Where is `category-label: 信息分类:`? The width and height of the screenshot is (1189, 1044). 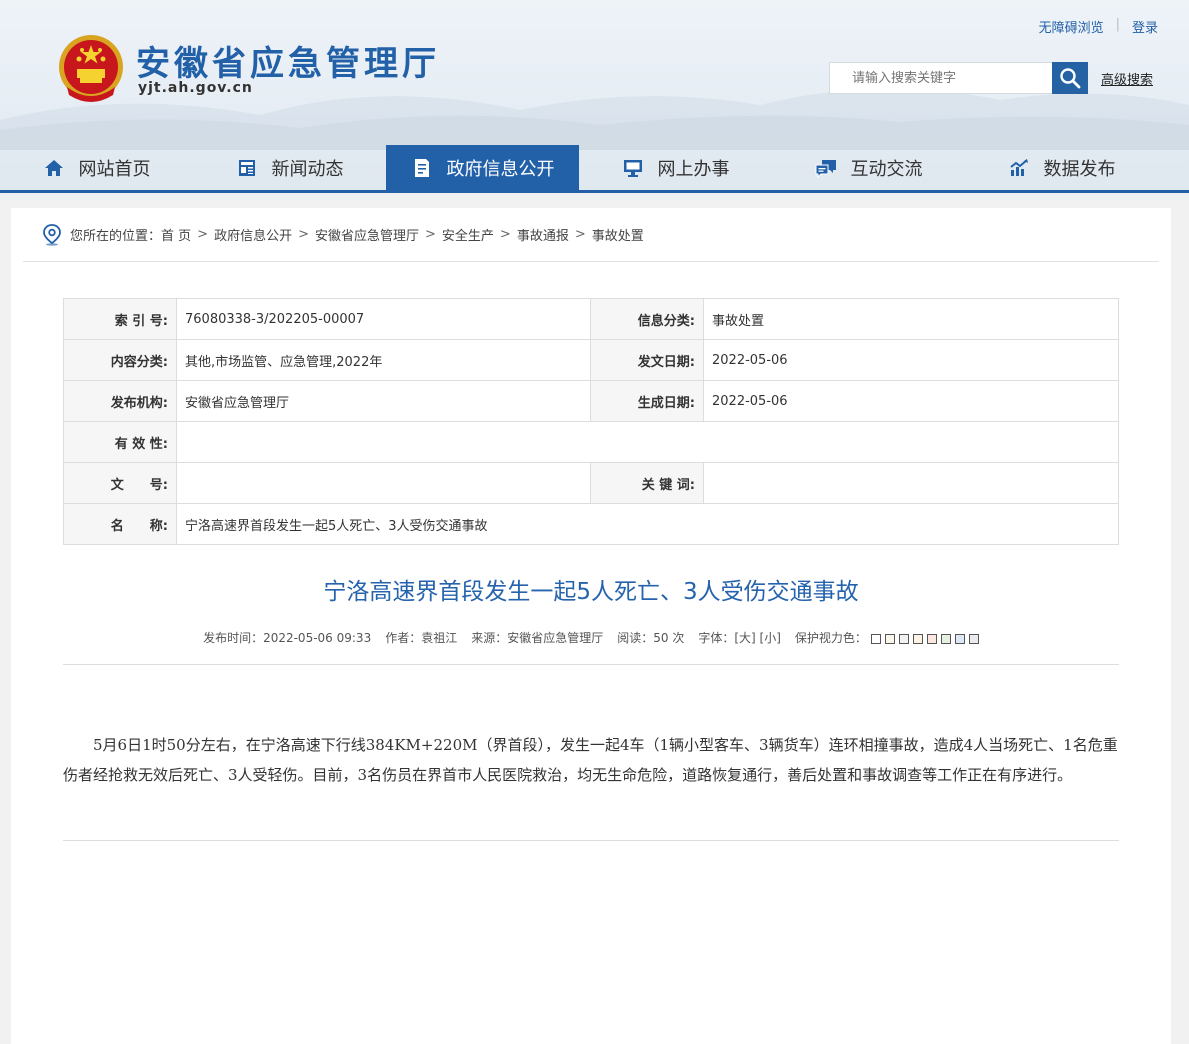
category-label: 信息分类: is located at coordinates (647, 319).